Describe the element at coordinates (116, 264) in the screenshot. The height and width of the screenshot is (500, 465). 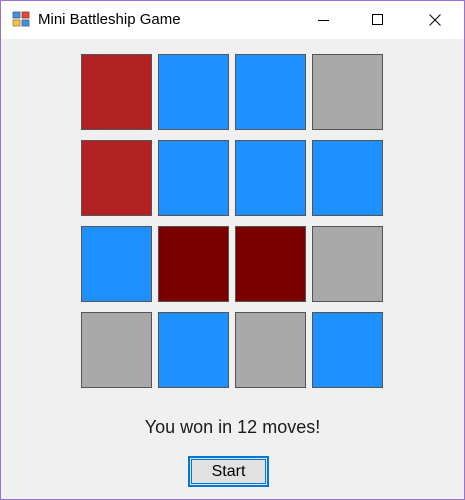
I see `board-cell-r3-c1` at that location.